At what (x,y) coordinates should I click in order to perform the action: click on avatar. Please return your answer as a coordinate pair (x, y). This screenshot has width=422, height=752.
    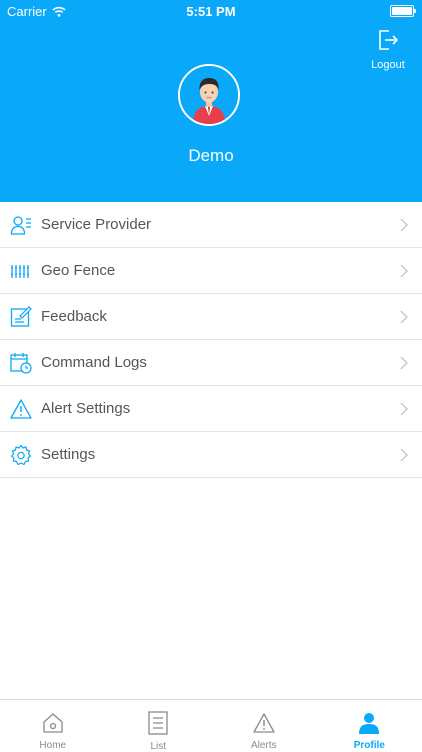
    Looking at the image, I should click on (209, 95).